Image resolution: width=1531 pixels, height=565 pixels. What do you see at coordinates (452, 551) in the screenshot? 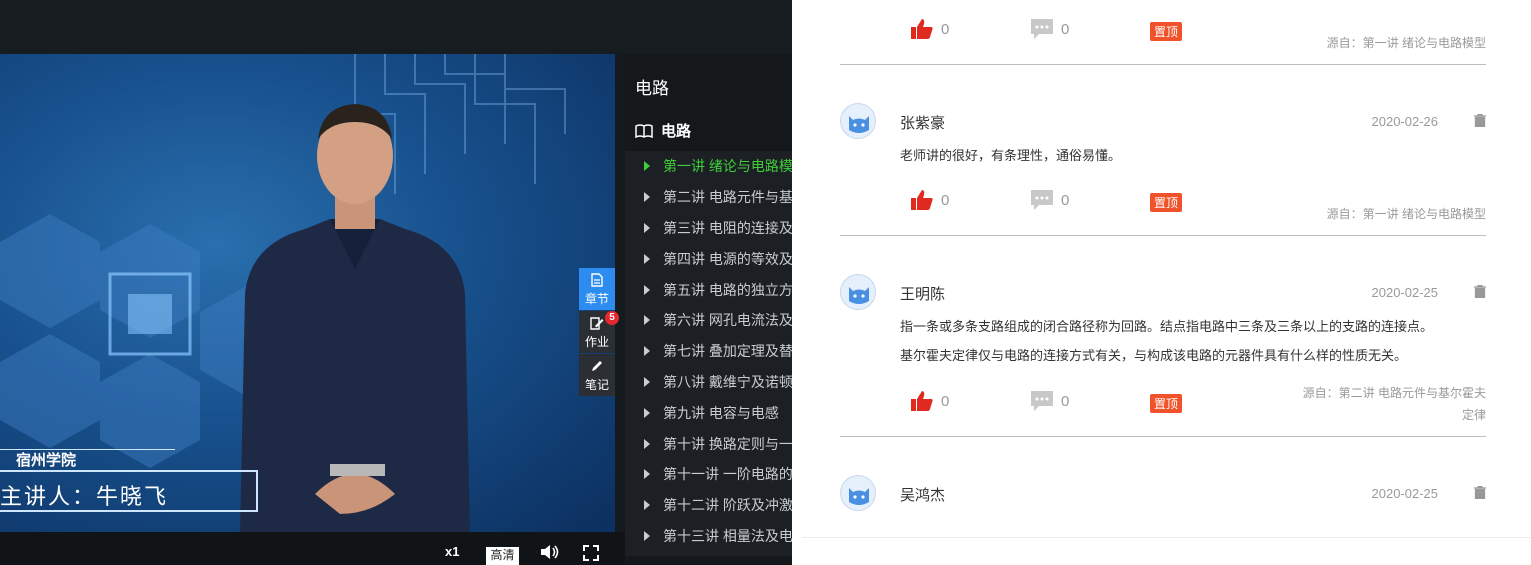
I see `speed-button: x1` at bounding box center [452, 551].